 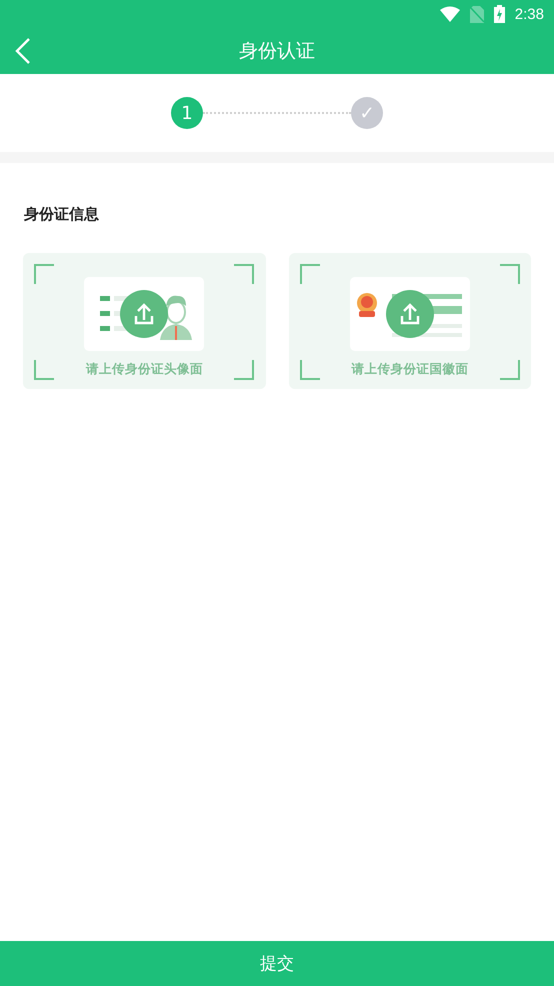 What do you see at coordinates (23, 51) in the screenshot?
I see `back-icon` at bounding box center [23, 51].